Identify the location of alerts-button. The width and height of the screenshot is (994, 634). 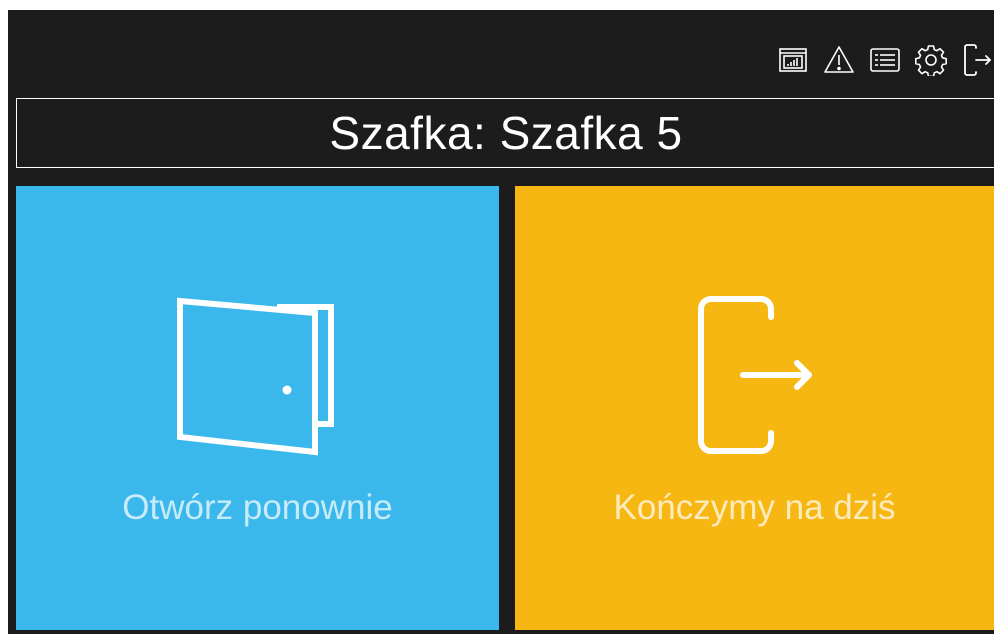
(839, 60).